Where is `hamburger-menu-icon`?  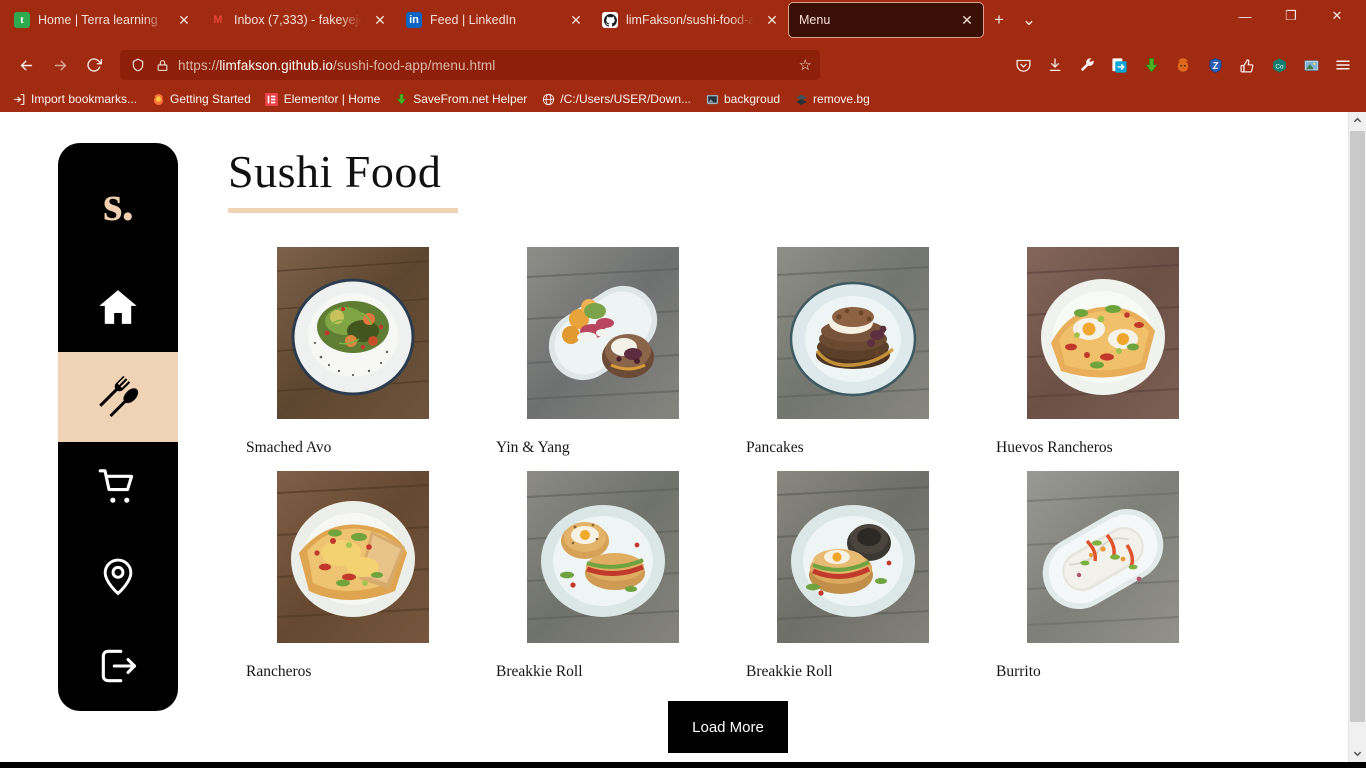 hamburger-menu-icon is located at coordinates (1343, 65).